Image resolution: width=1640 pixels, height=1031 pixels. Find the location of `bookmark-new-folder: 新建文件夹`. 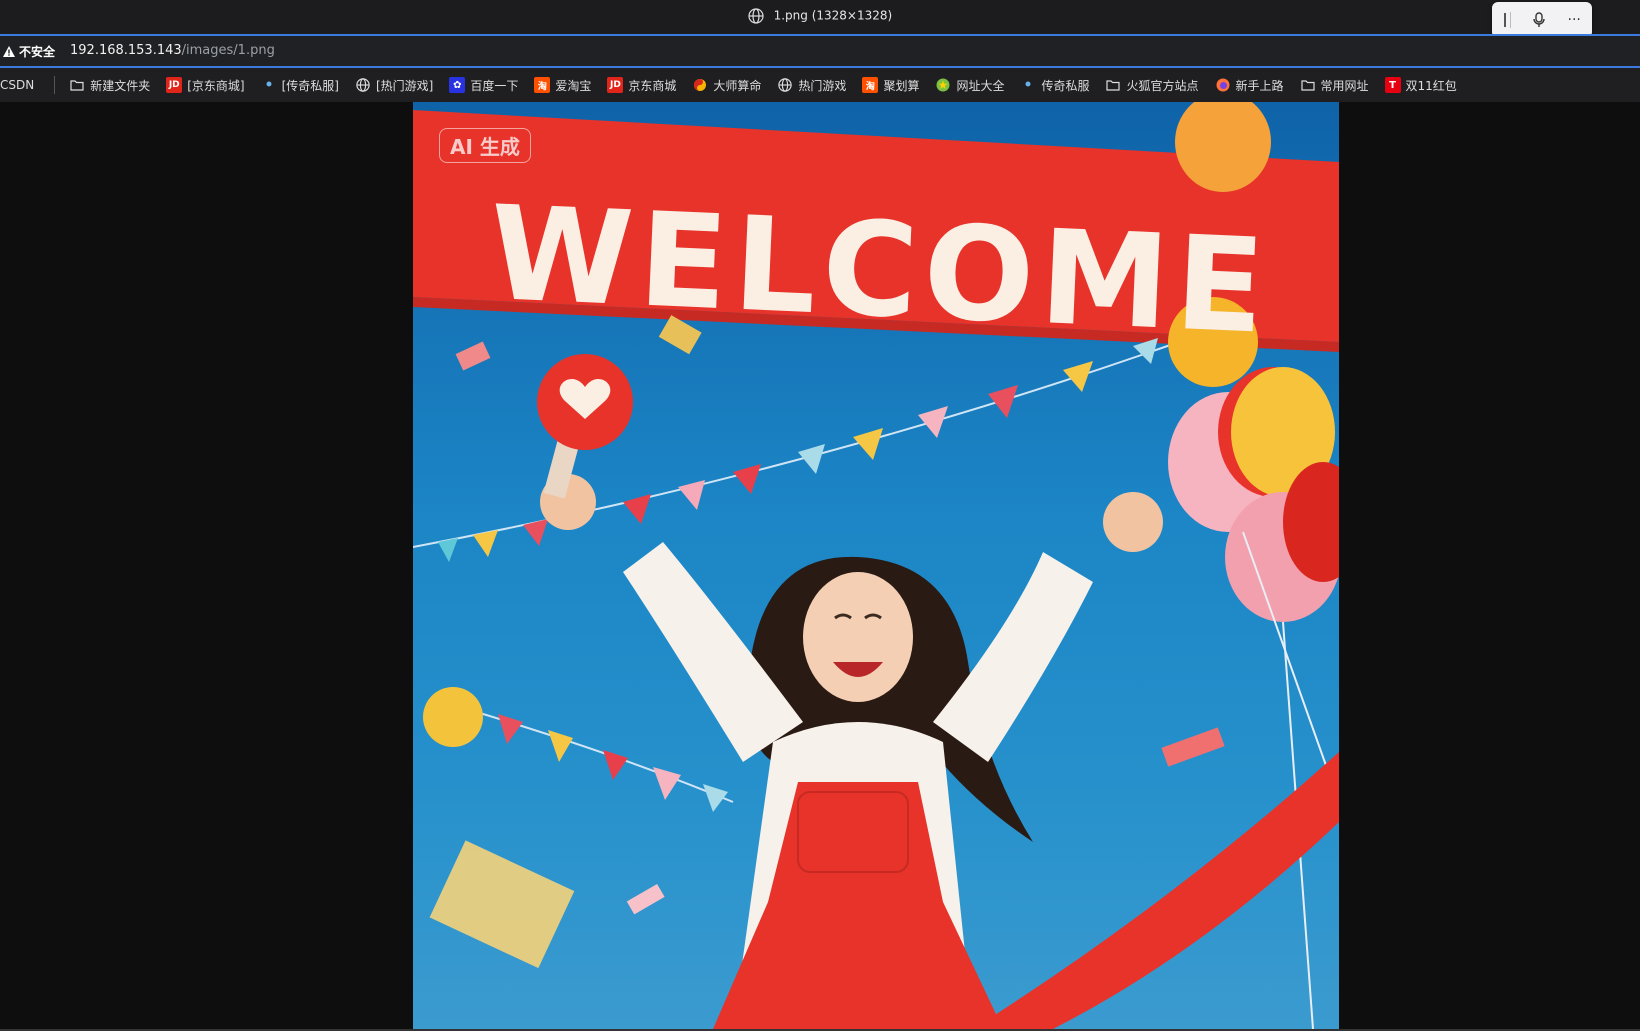

bookmark-new-folder: 新建文件夹 is located at coordinates (109, 85).